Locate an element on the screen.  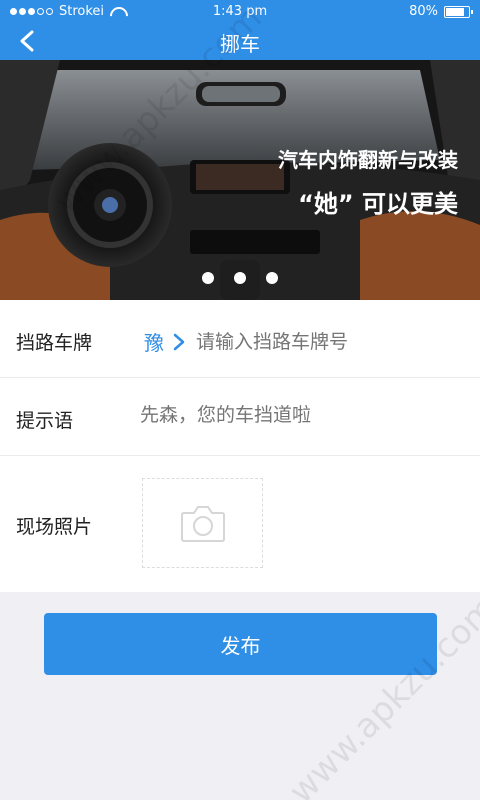
app-header: Strokei 1:43 pm 80% 挪车 is located at coordinates (240, 30).